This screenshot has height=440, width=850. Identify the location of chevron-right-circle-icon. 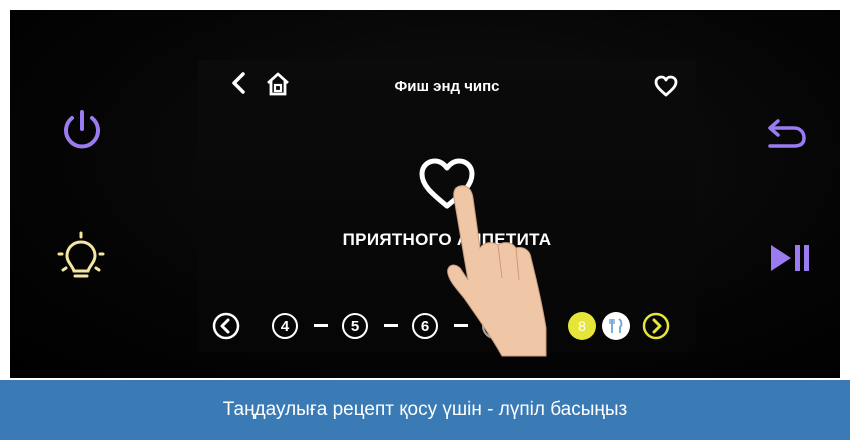
(656, 326).